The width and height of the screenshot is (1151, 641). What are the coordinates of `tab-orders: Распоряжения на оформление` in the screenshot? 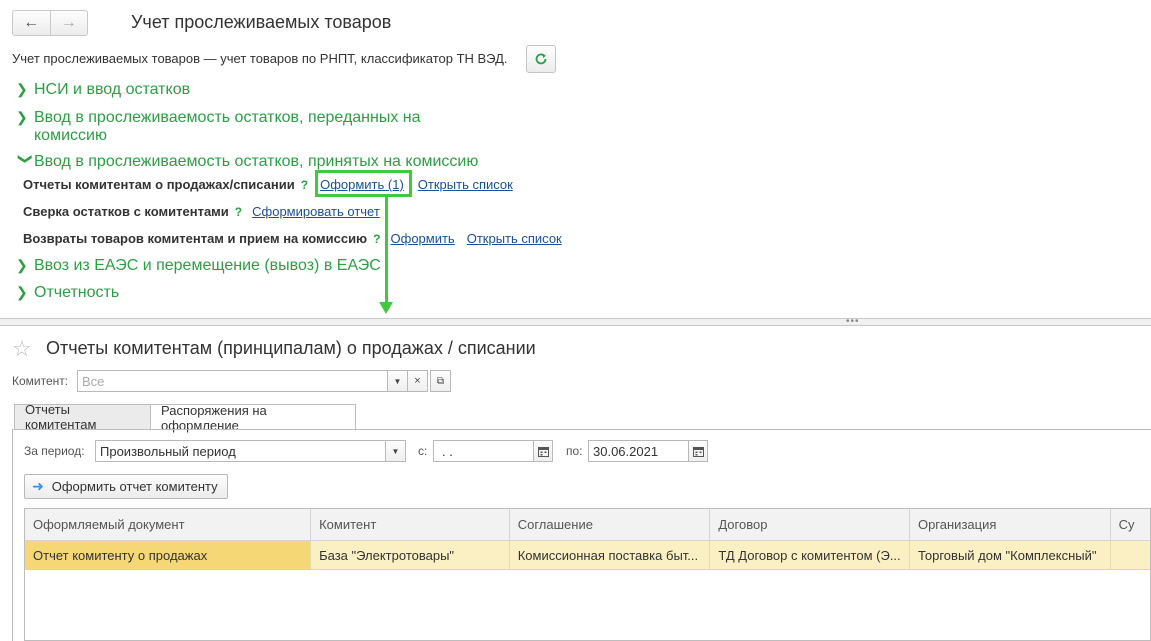 It's located at (253, 418).